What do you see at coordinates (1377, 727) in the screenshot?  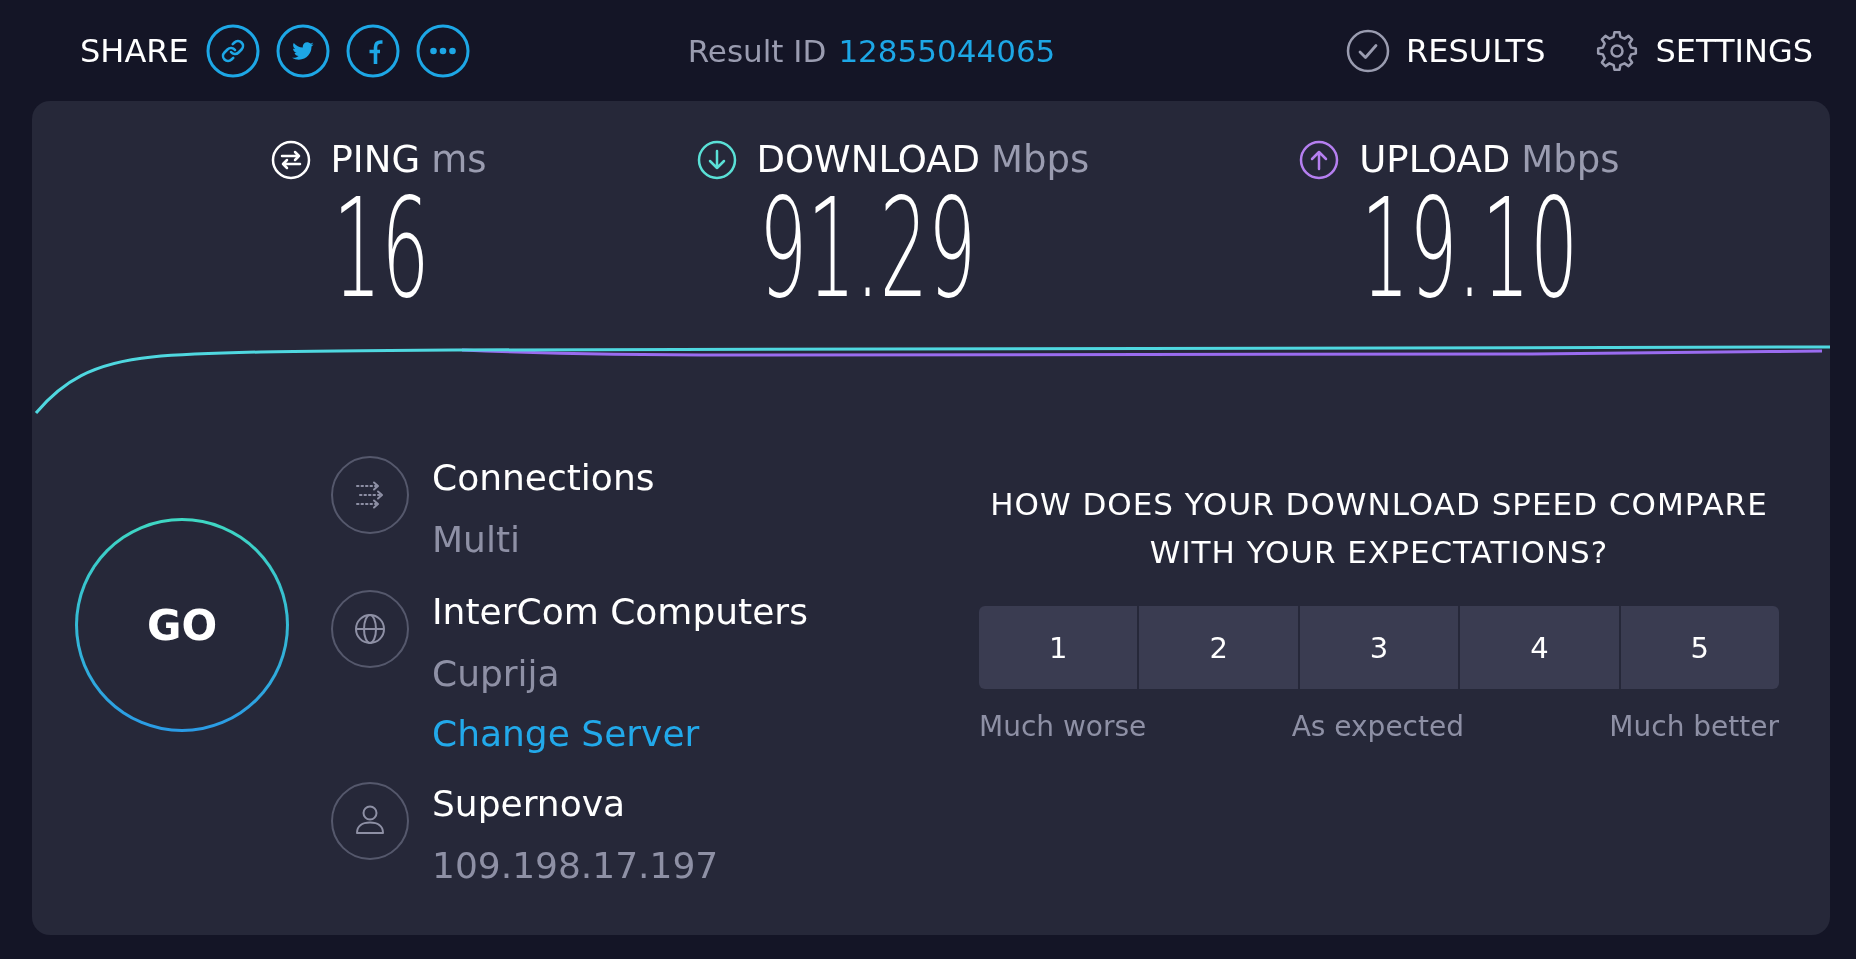 I see `scale-label: As expected` at bounding box center [1377, 727].